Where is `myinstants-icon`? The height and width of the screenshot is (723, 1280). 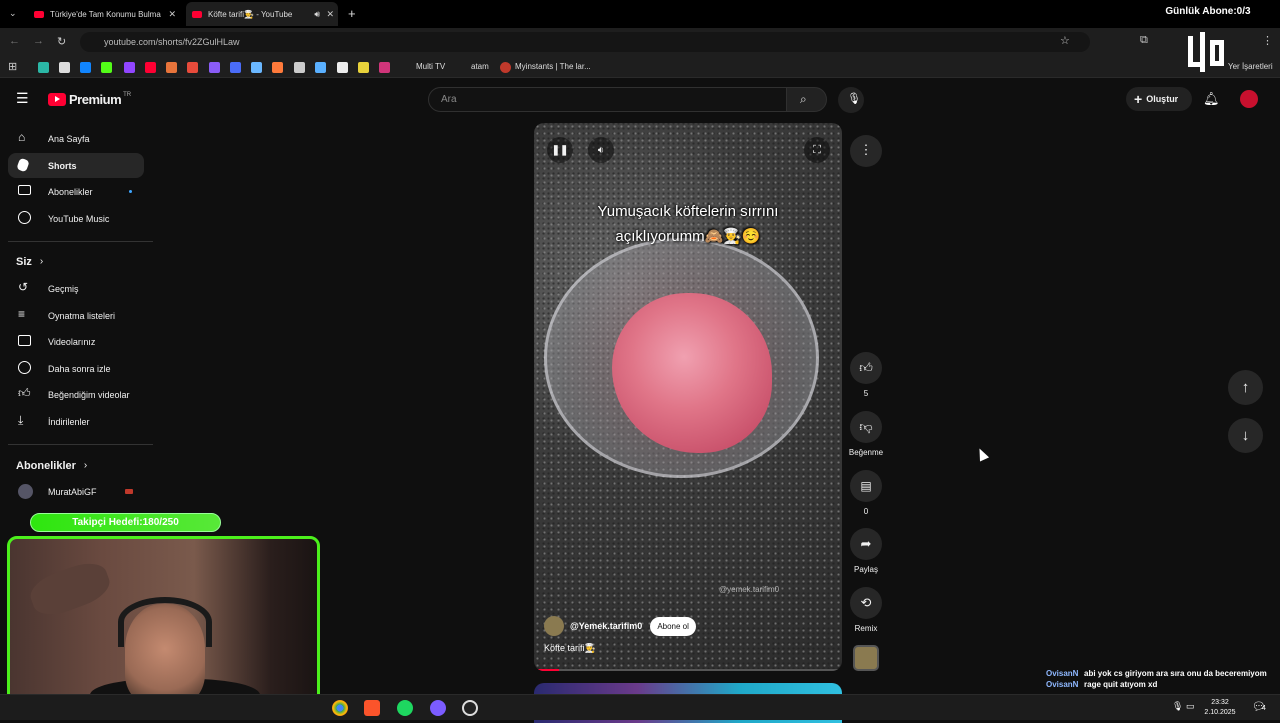
myinstants-icon is located at coordinates (505, 67).